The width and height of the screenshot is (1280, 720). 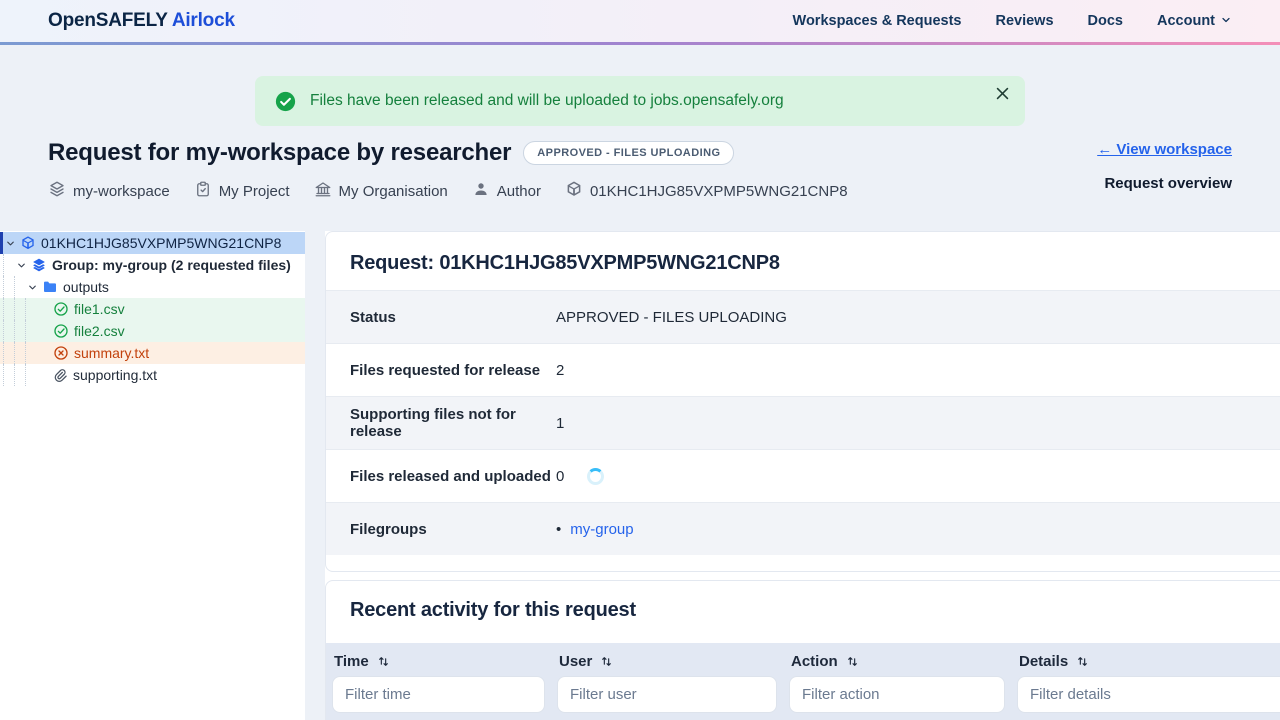 I want to click on brand-logo: OpenSAFELY Airlock, so click(x=141, y=21).